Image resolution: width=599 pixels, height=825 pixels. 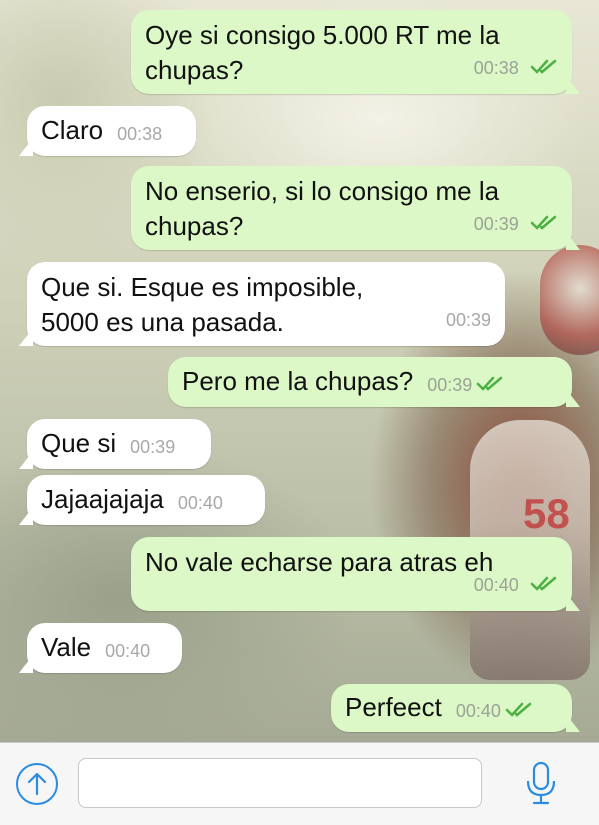 I want to click on message-incoming: Jajaajajaja 00:40, so click(x=142, y=500).